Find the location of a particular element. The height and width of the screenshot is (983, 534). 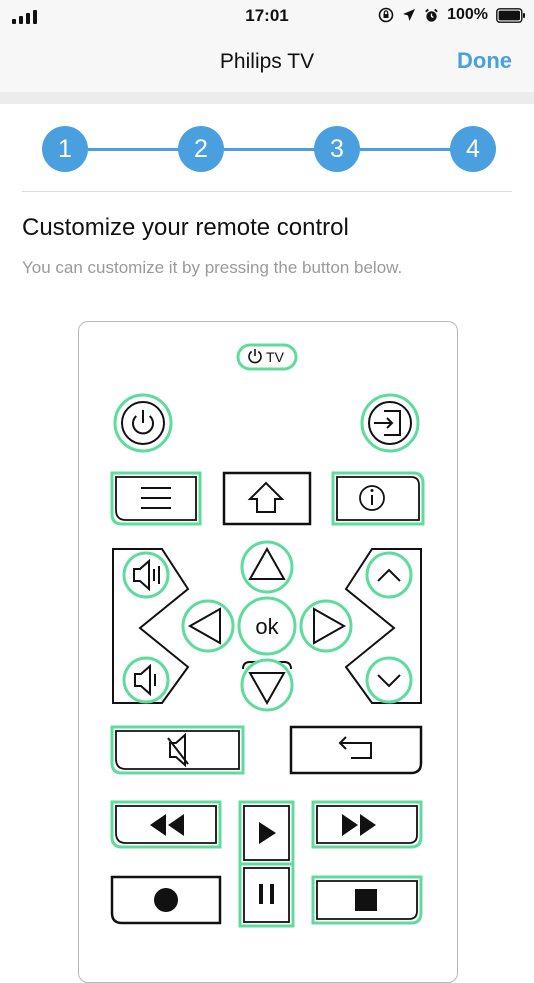

mute-button is located at coordinates (177, 750).